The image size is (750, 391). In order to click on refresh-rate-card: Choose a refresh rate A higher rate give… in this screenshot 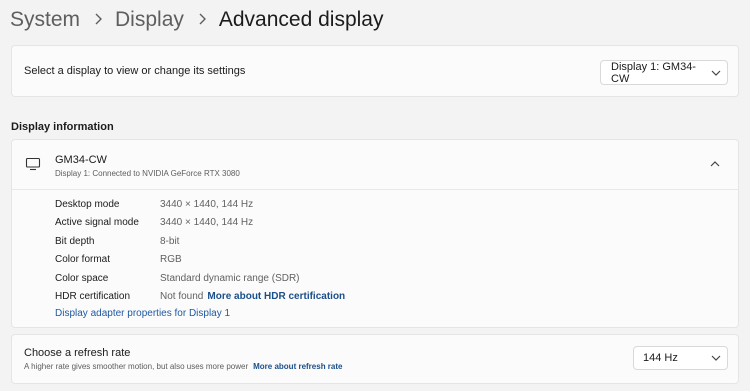, I will do `click(375, 359)`.